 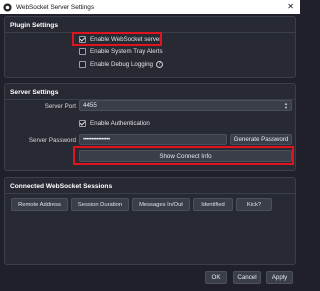 What do you see at coordinates (96, 139) in the screenshot?
I see `server-password-value: ••••••••••••••••` at bounding box center [96, 139].